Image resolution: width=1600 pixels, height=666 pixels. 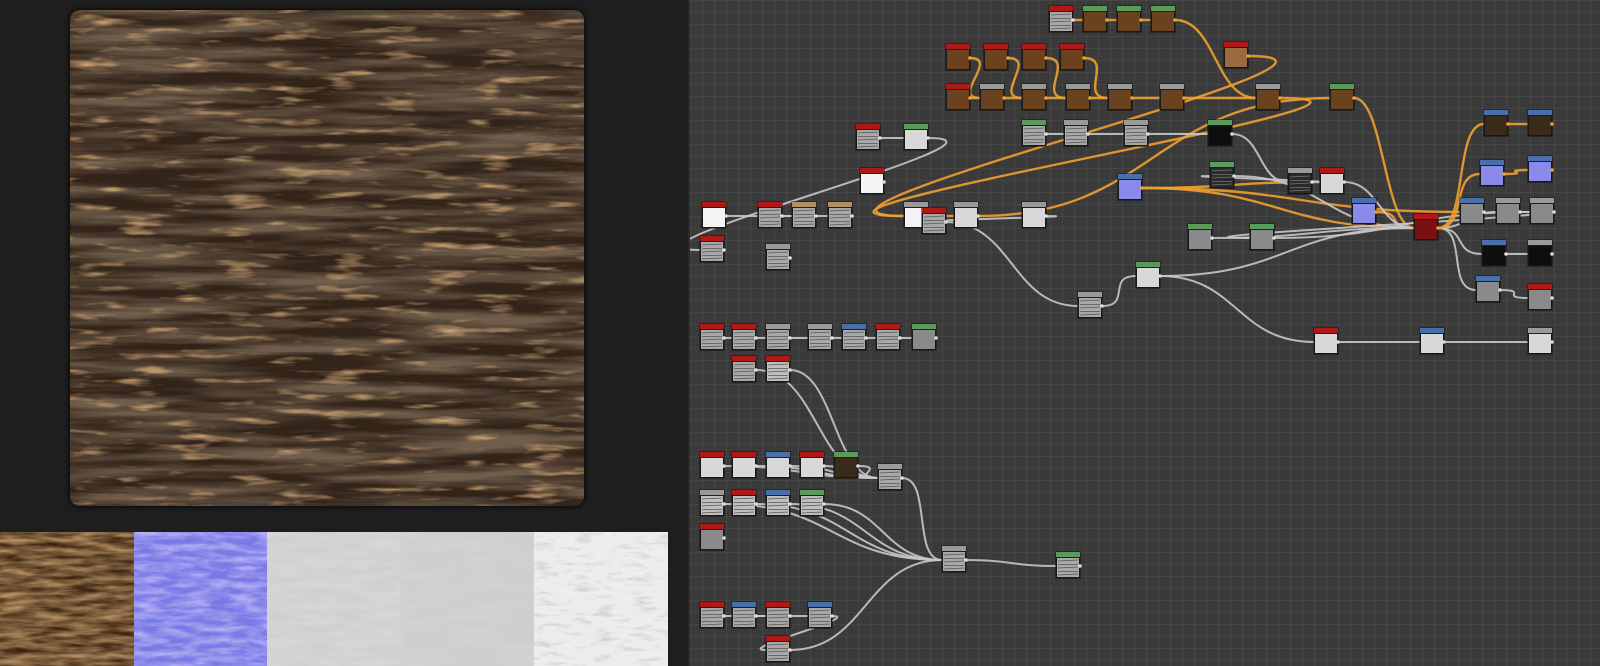 I want to click on normal-map, so click(x=200, y=599).